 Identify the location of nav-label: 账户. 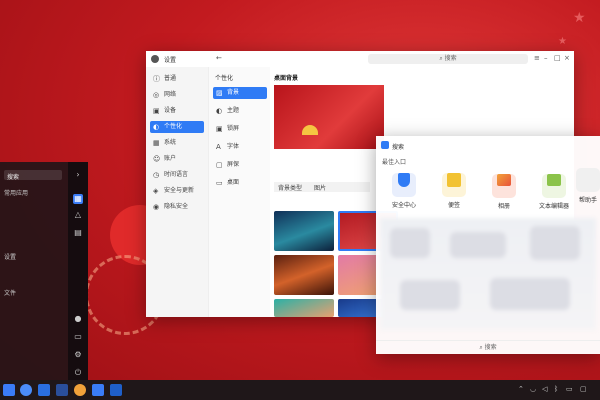
(170, 158).